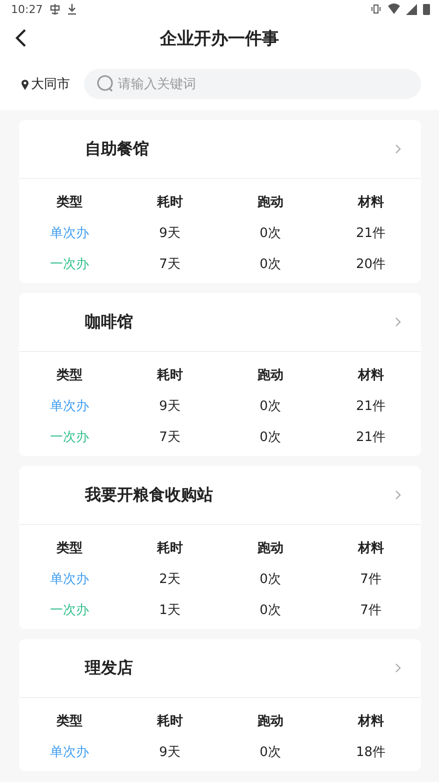  What do you see at coordinates (109, 668) in the screenshot?
I see `card-title: 理发店` at bounding box center [109, 668].